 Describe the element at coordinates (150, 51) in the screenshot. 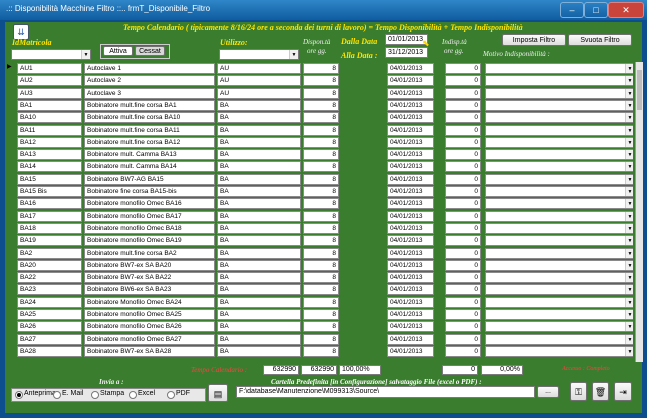

I see `cessat-toggle: Cessat` at that location.